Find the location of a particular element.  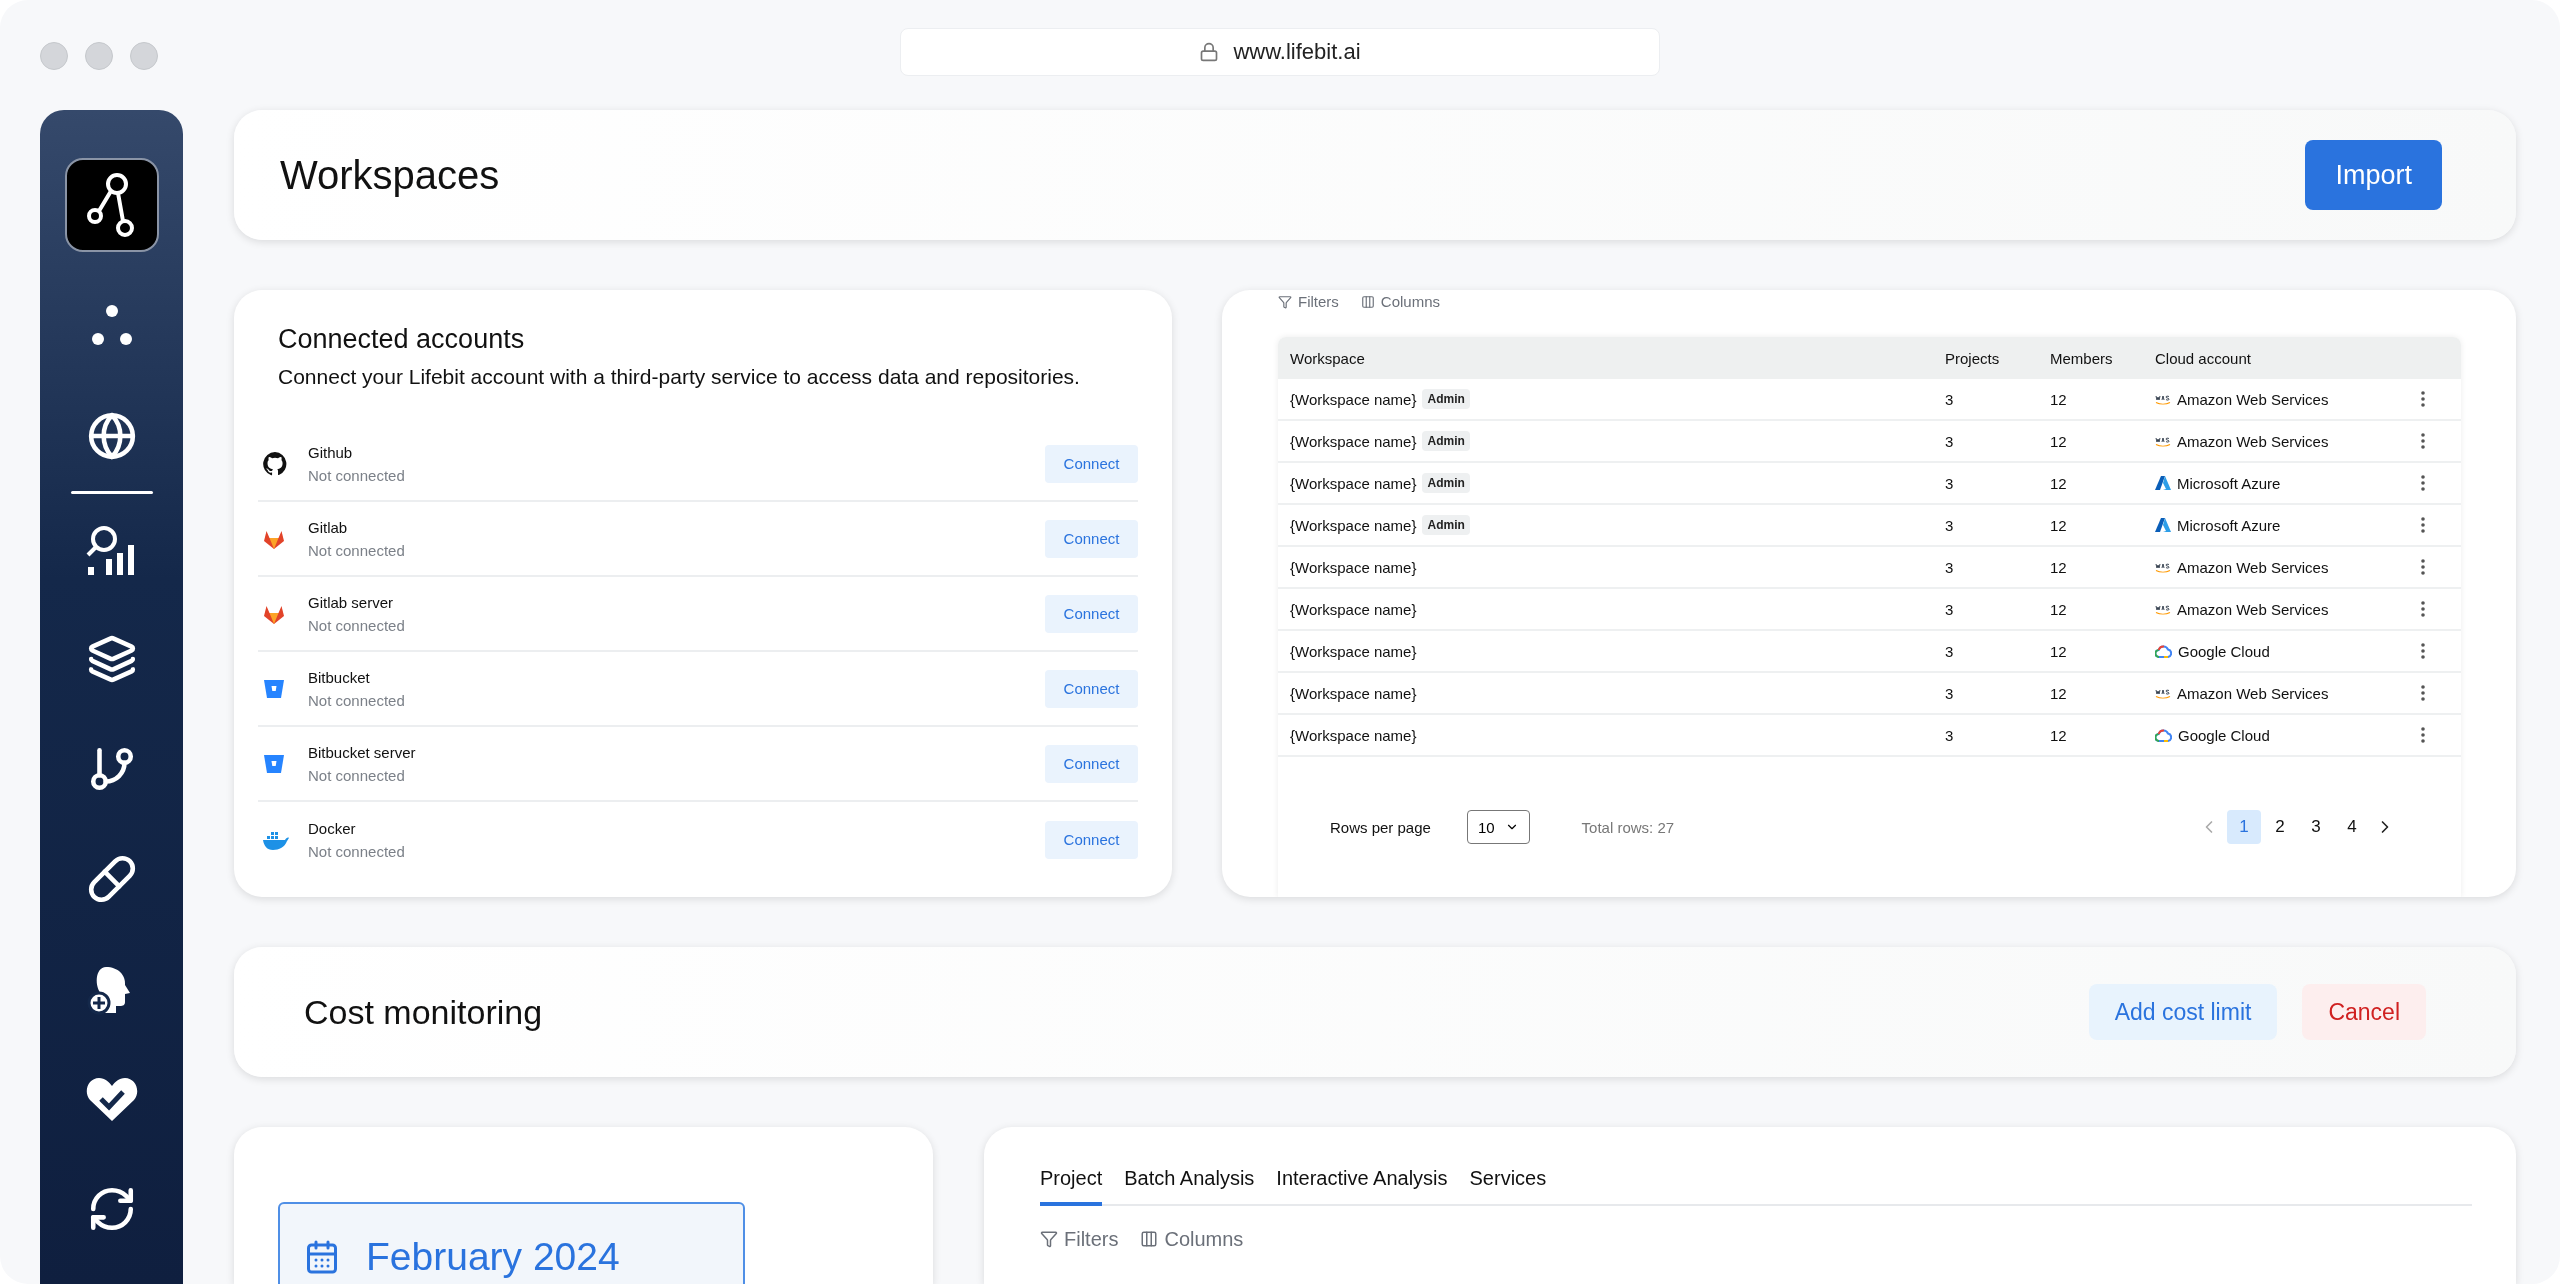

column-header: Projects is located at coordinates (1973, 358).